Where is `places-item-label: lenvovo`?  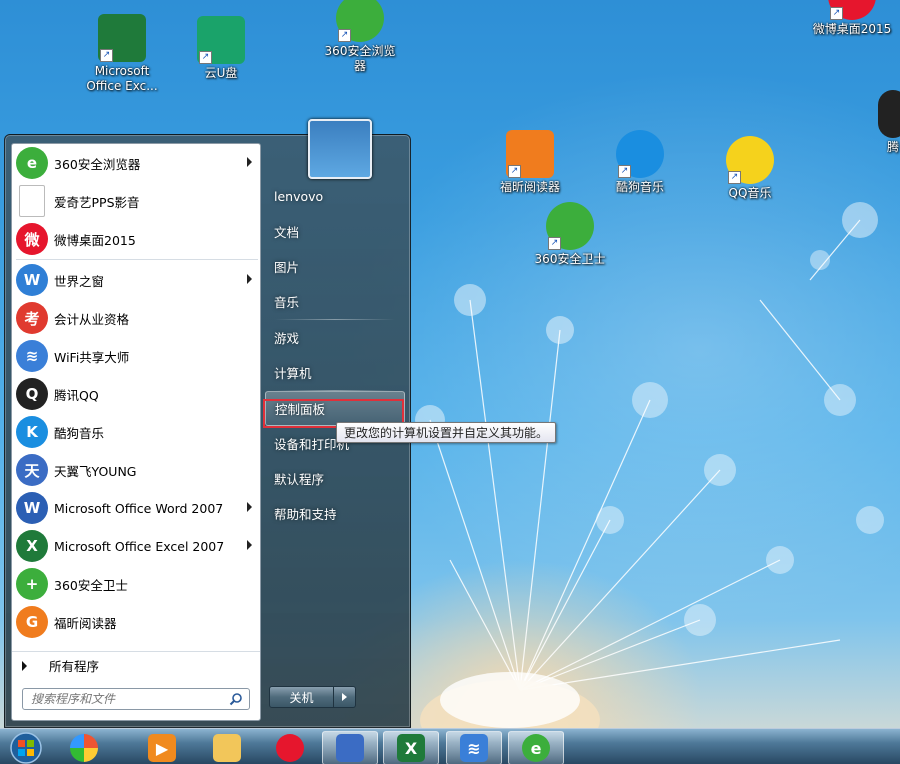
places-item-label: lenvovo is located at coordinates (299, 196).